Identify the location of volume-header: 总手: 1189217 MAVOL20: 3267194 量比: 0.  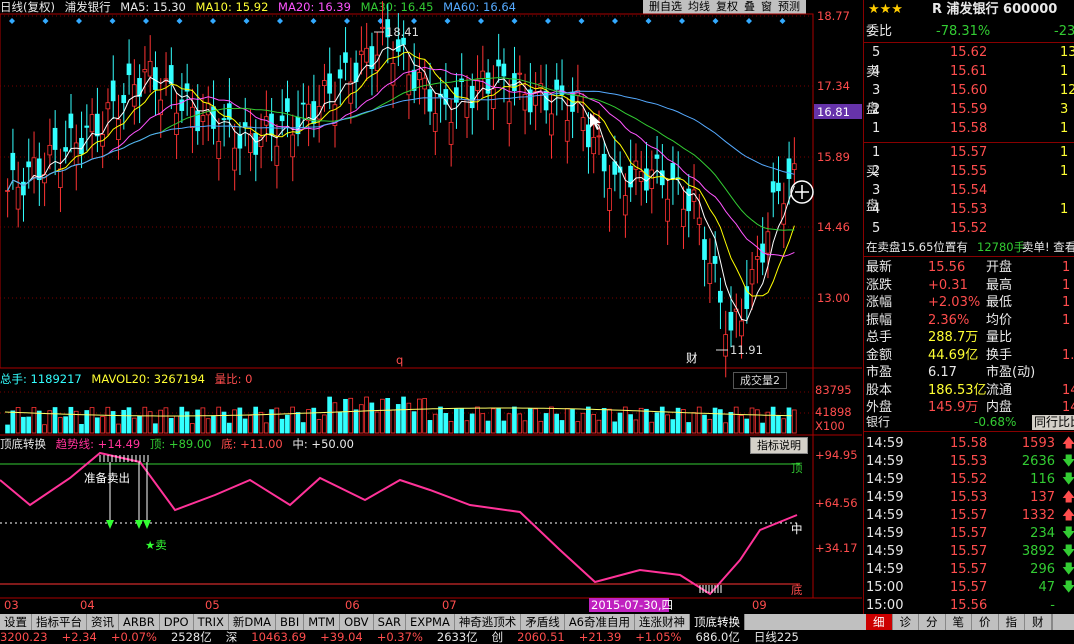
(129, 379).